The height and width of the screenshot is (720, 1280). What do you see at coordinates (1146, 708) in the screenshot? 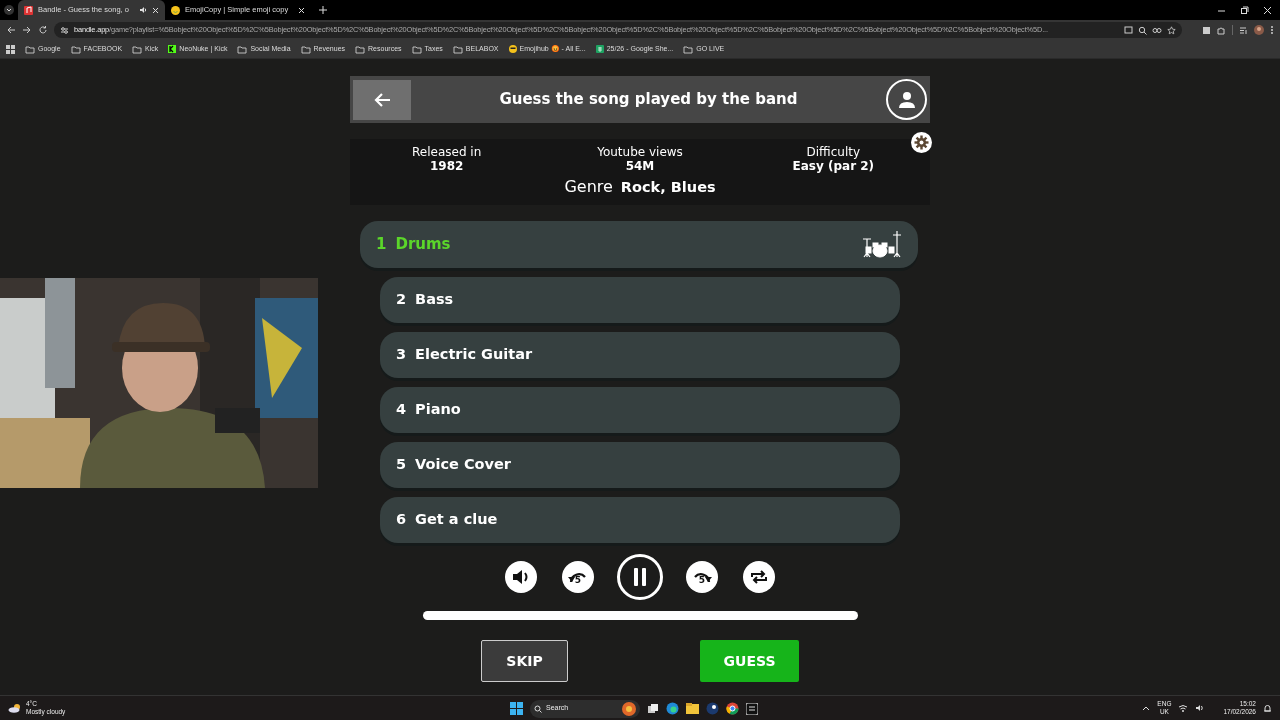
I see `caret-icon` at bounding box center [1146, 708].